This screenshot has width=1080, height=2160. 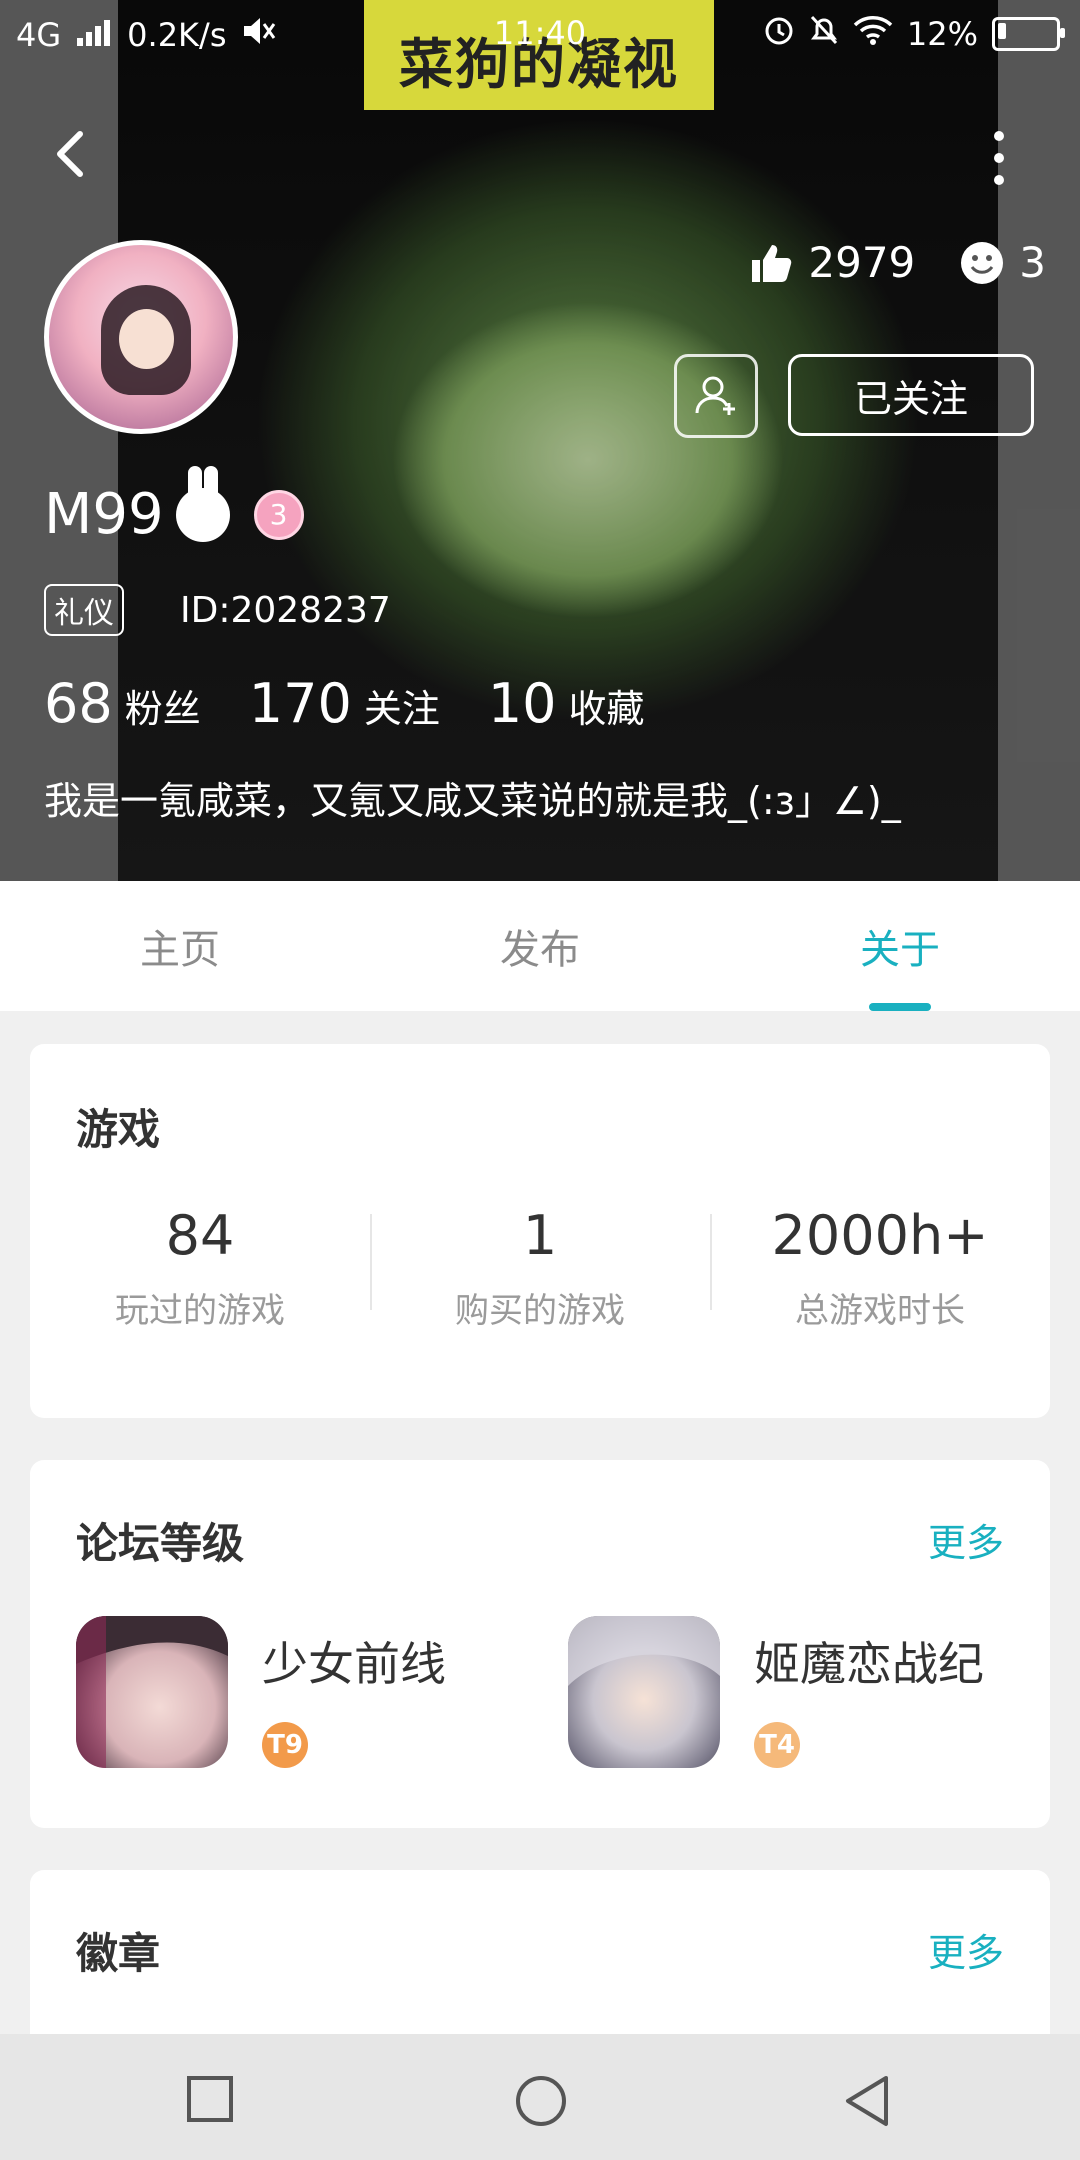 I want to click on tab-about: 关于, so click(x=900, y=946).